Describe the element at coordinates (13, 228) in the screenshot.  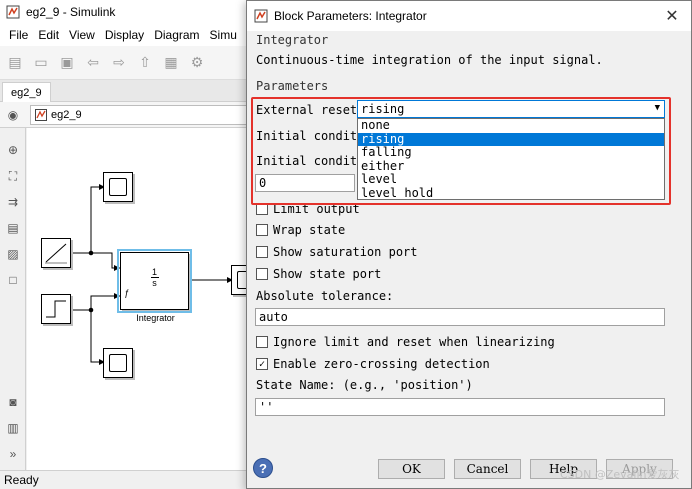
I see `annotation-icon: ▤` at that location.